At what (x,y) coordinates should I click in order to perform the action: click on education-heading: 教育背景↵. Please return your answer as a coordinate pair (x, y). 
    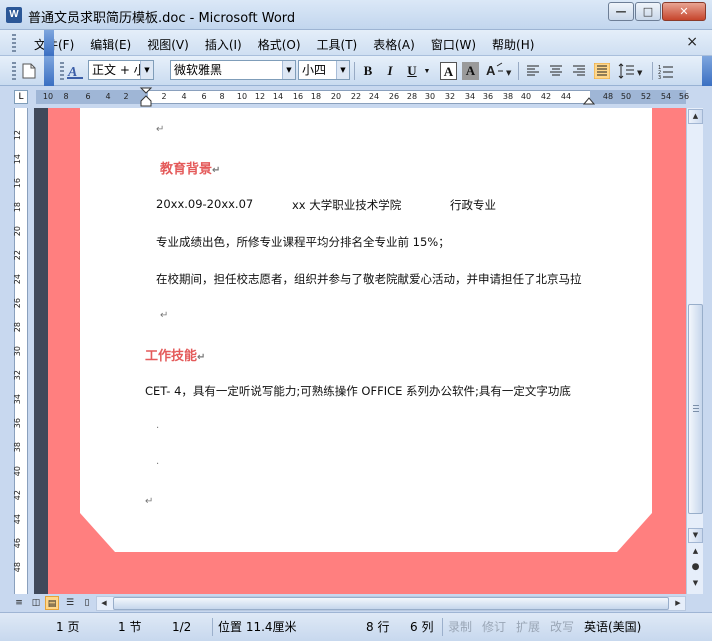
    Looking at the image, I should click on (190, 167).